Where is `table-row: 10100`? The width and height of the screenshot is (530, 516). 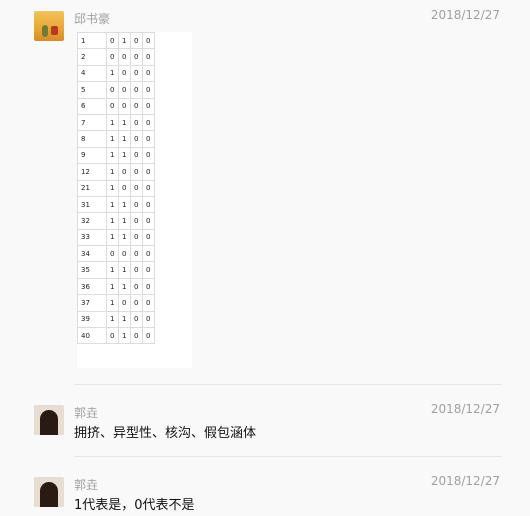 table-row: 10100 is located at coordinates (116, 41).